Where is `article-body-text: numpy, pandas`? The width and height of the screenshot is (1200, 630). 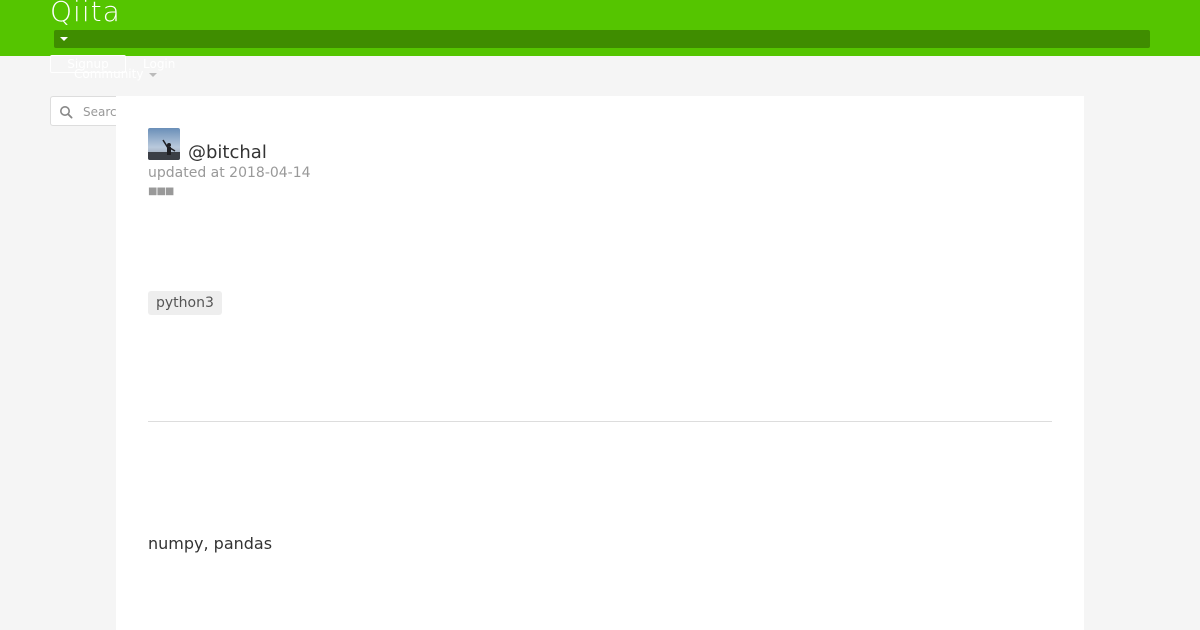
article-body-text: numpy, pandas is located at coordinates (210, 543).